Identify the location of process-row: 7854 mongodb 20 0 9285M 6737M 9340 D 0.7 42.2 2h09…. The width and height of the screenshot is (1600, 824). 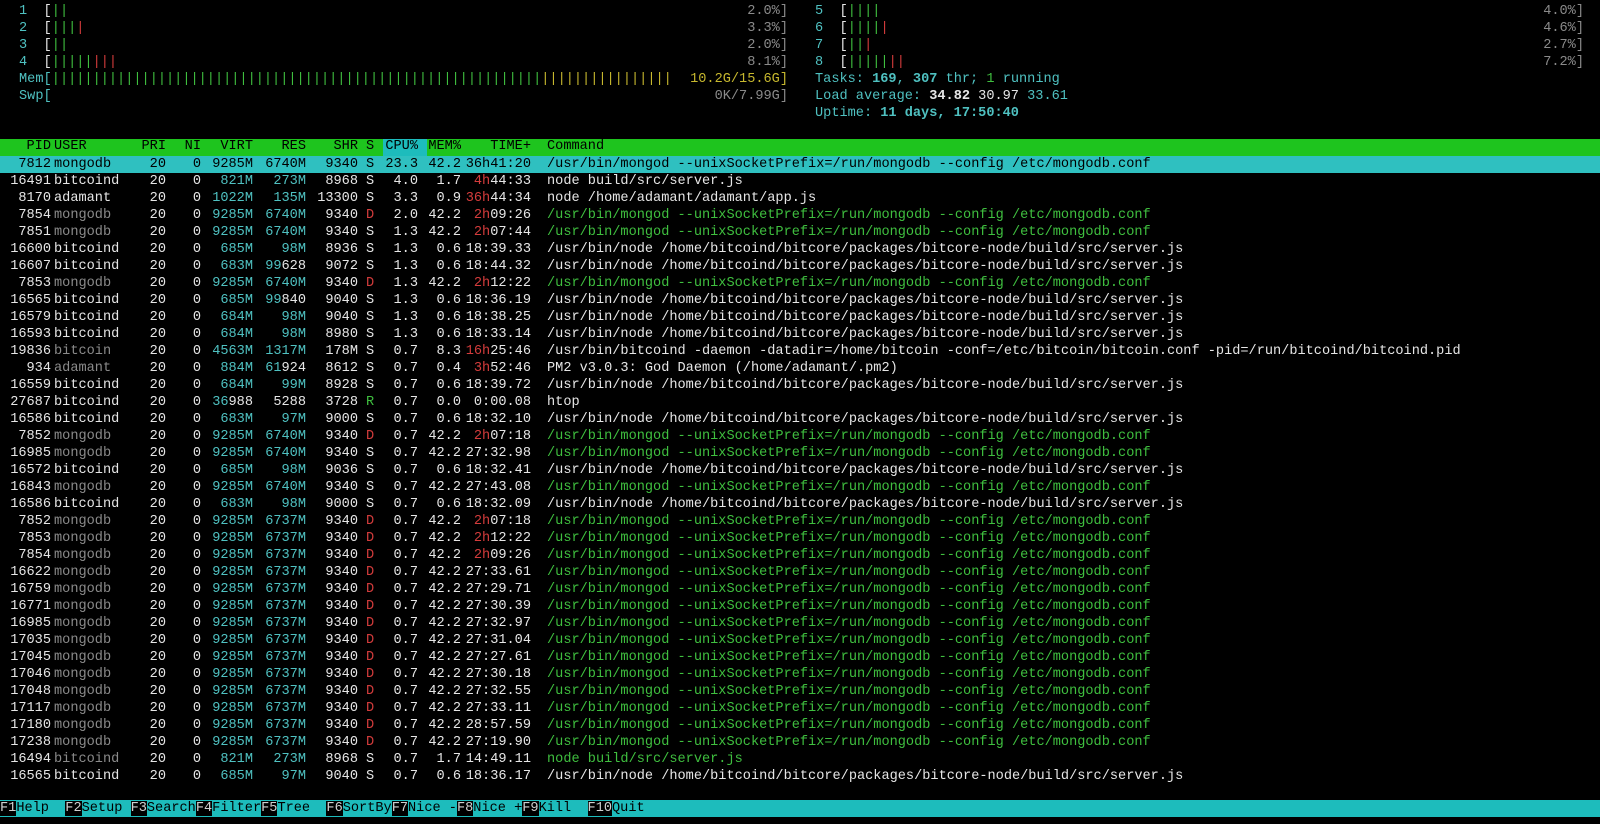
(800, 555).